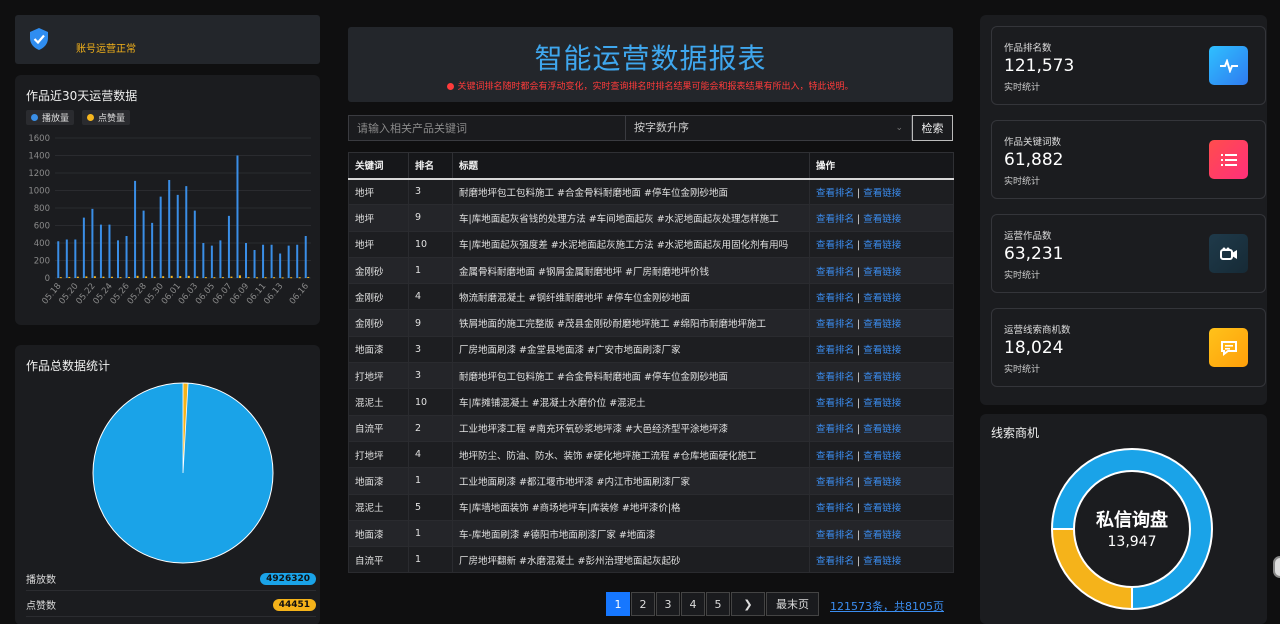 This screenshot has width=1280, height=624. Describe the element at coordinates (273, 294) in the screenshot. I see `x-tick-label: 06.13` at that location.